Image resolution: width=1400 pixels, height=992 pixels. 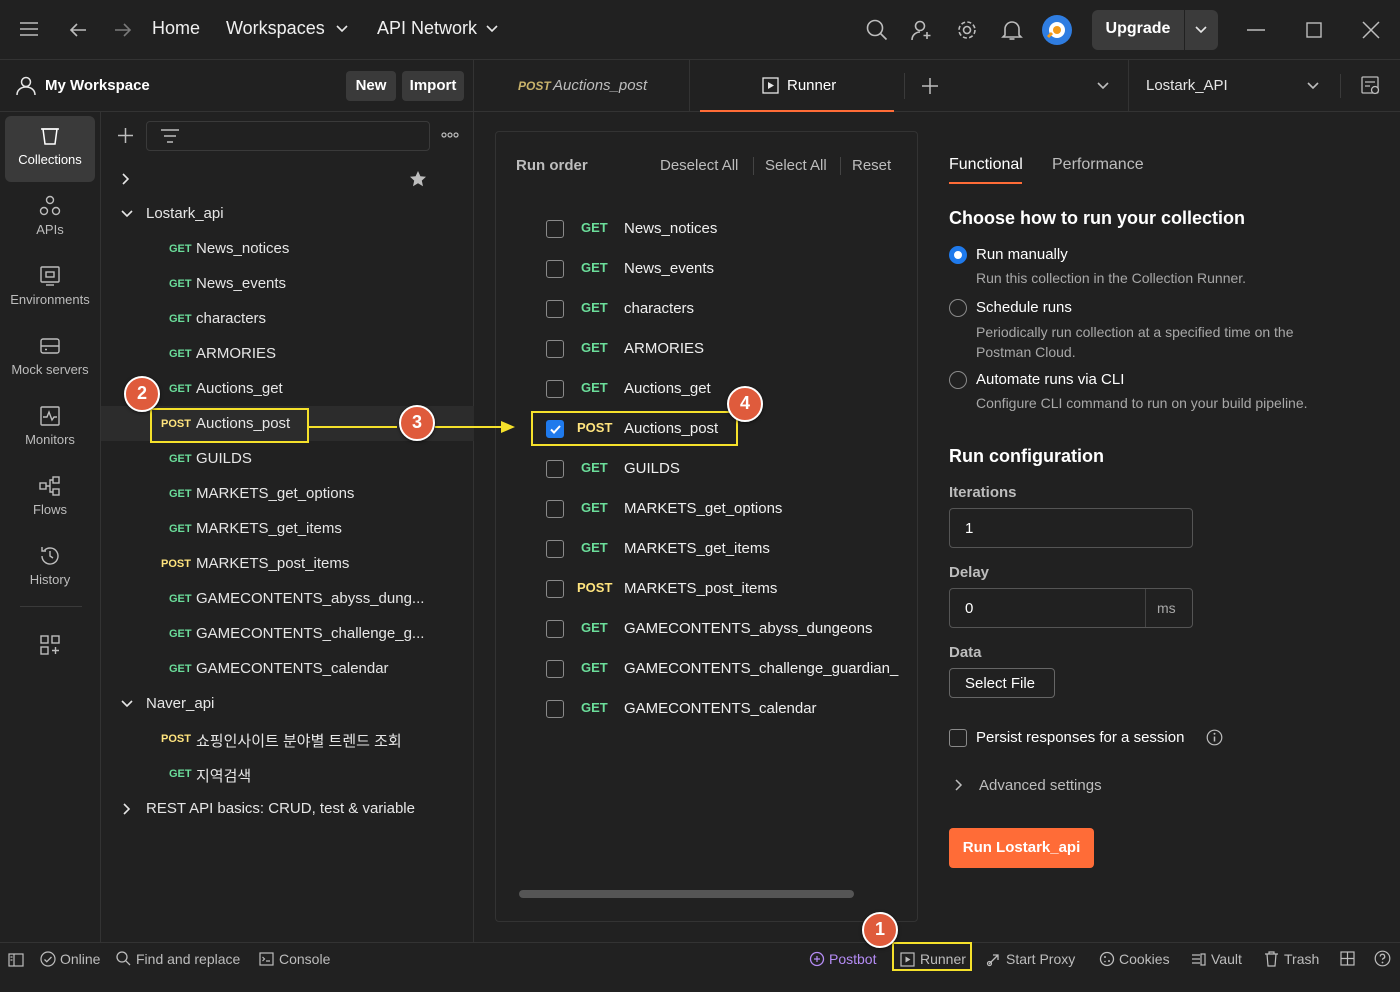 What do you see at coordinates (427, 28) in the screenshot?
I see `nav-api-network: API Network` at bounding box center [427, 28].